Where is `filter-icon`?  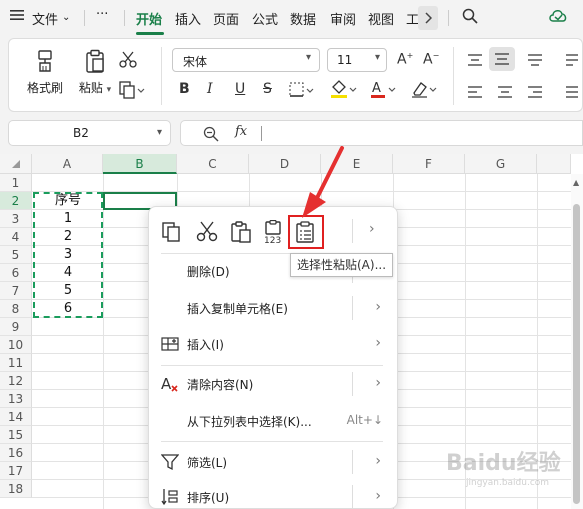
filter-icon is located at coordinates (170, 462).